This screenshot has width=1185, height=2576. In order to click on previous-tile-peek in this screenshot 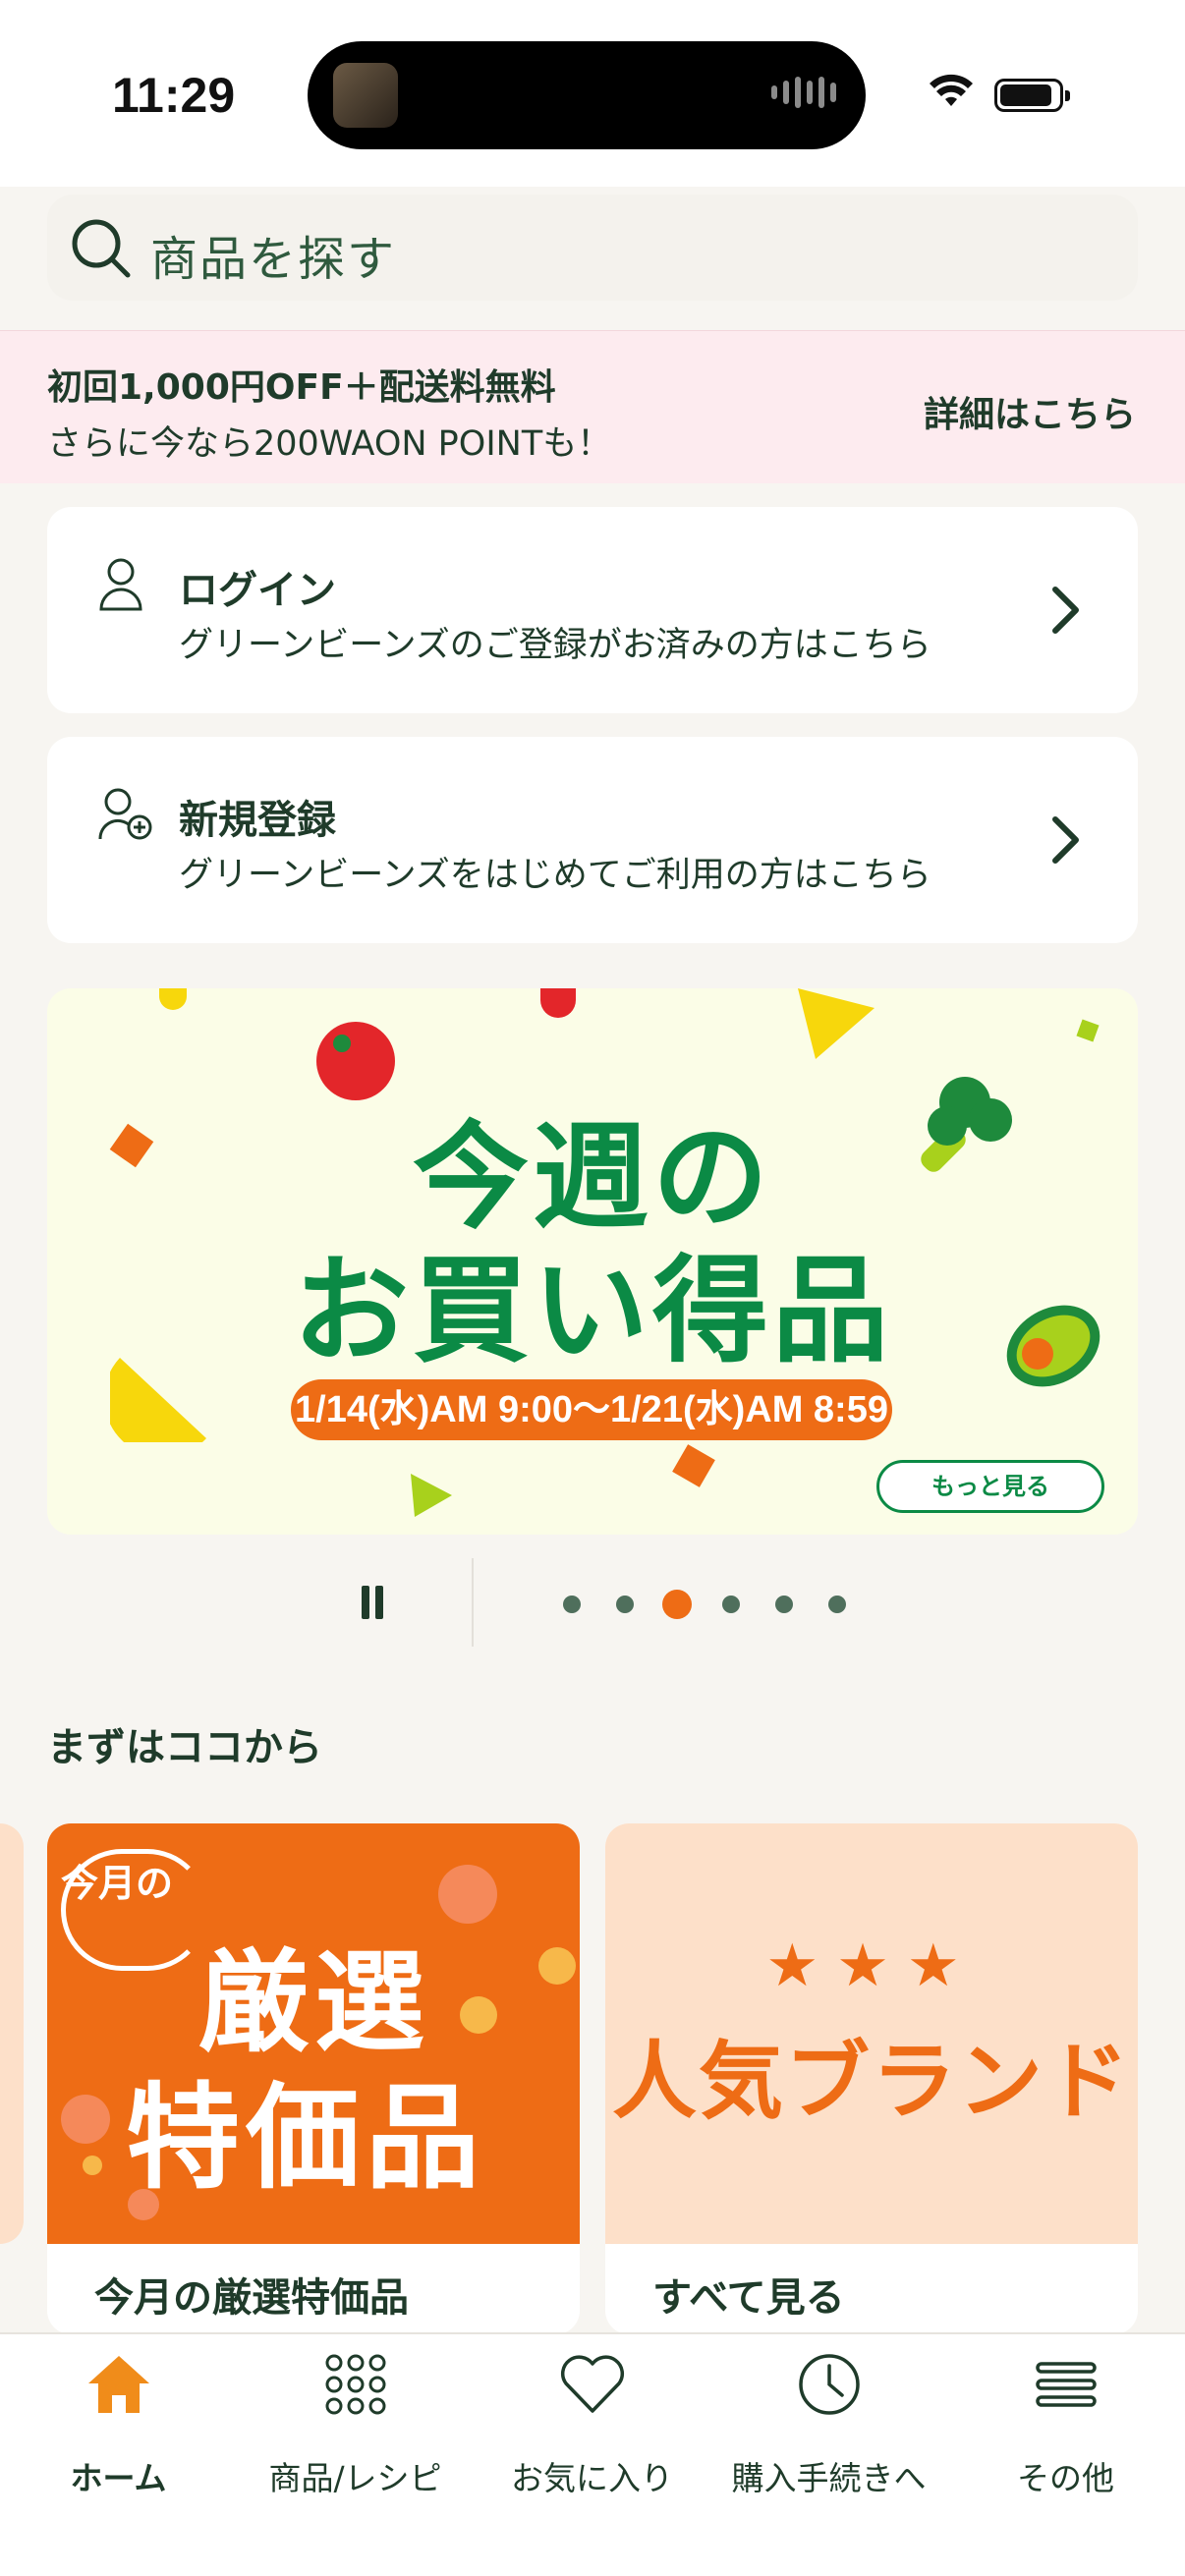, I will do `click(12, 2033)`.